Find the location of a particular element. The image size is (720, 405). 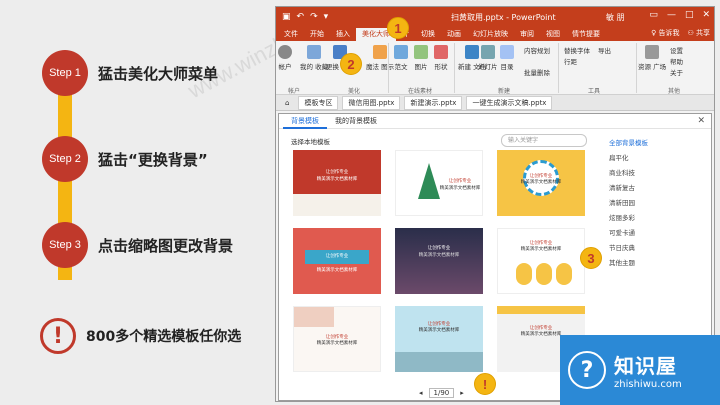

my-fav-button: 我的 收藏 is located at coordinates (314, 58).